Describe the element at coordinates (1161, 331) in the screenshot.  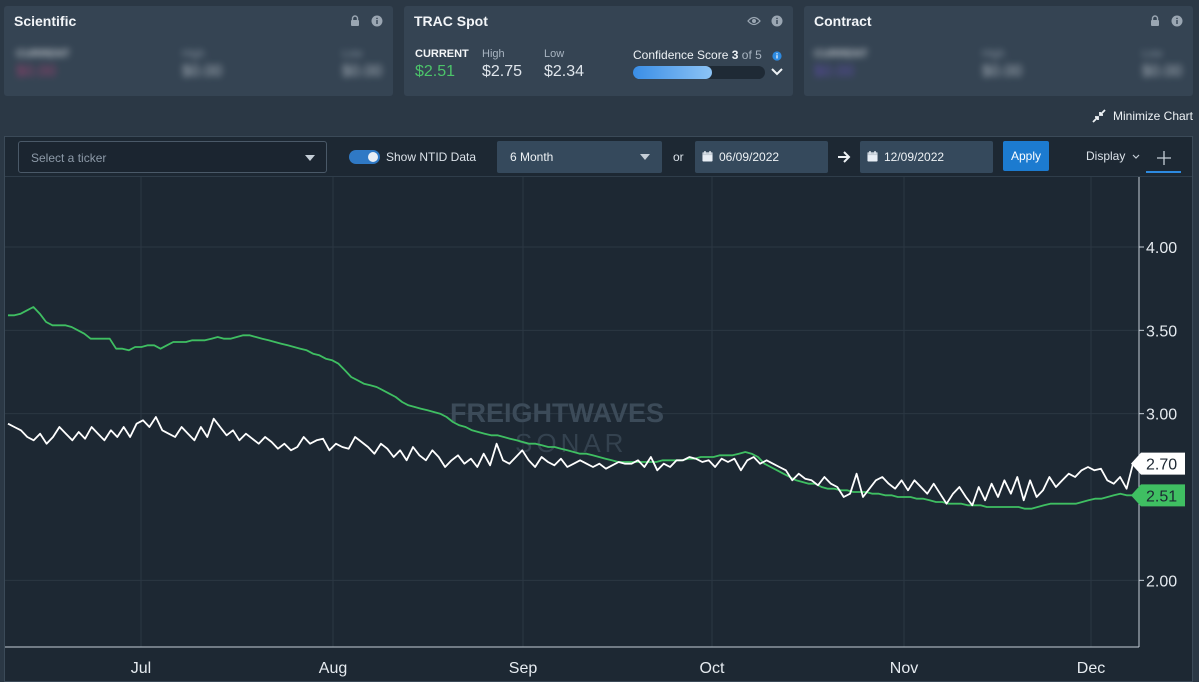
I see `y-tick-label: 3.50` at that location.